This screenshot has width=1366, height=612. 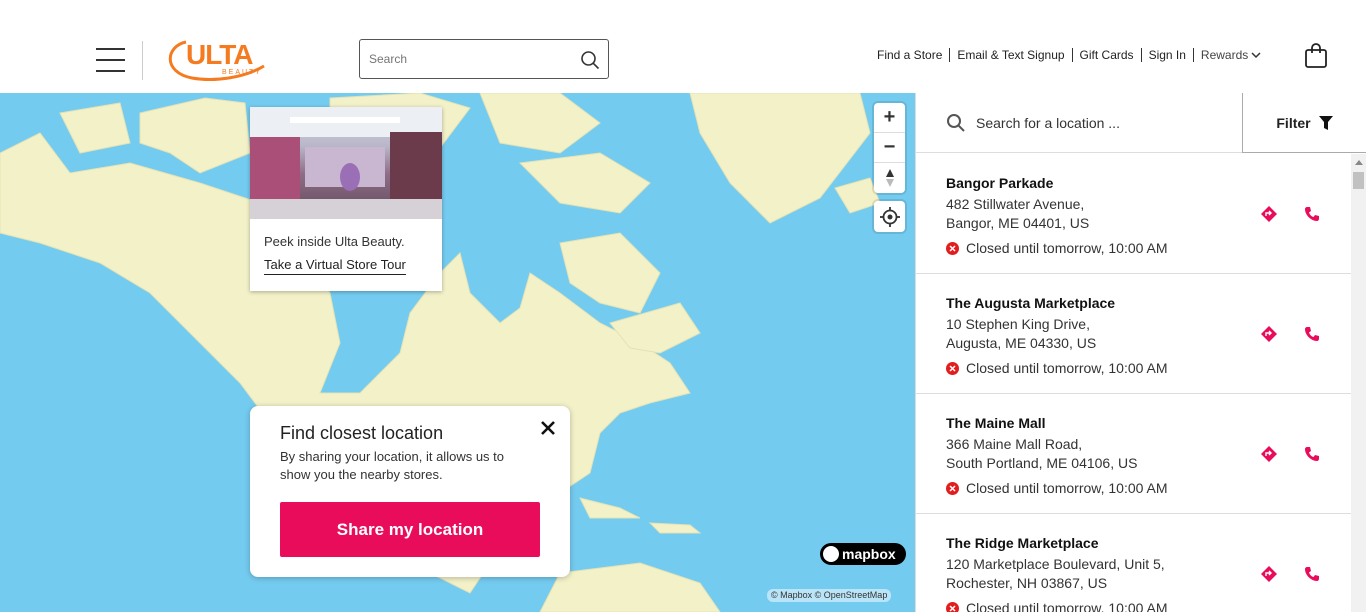 I want to click on gift-cards-link: Gift Cards, so click(x=1107, y=55).